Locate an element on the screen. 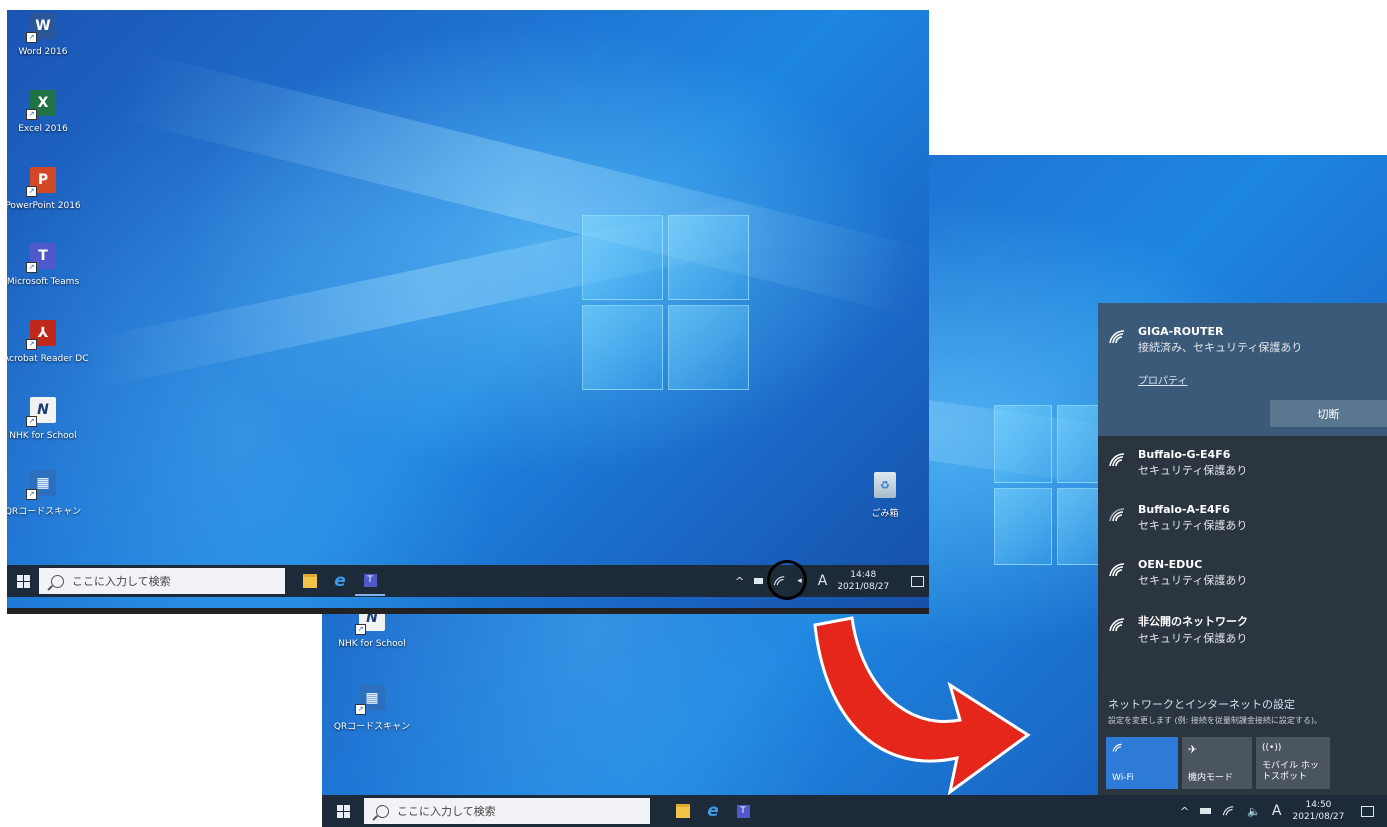 Image resolution: width=1387 pixels, height=827 pixels. desktop-icon-teams: T ↗ Microsoft Teams is located at coordinates (45, 265).